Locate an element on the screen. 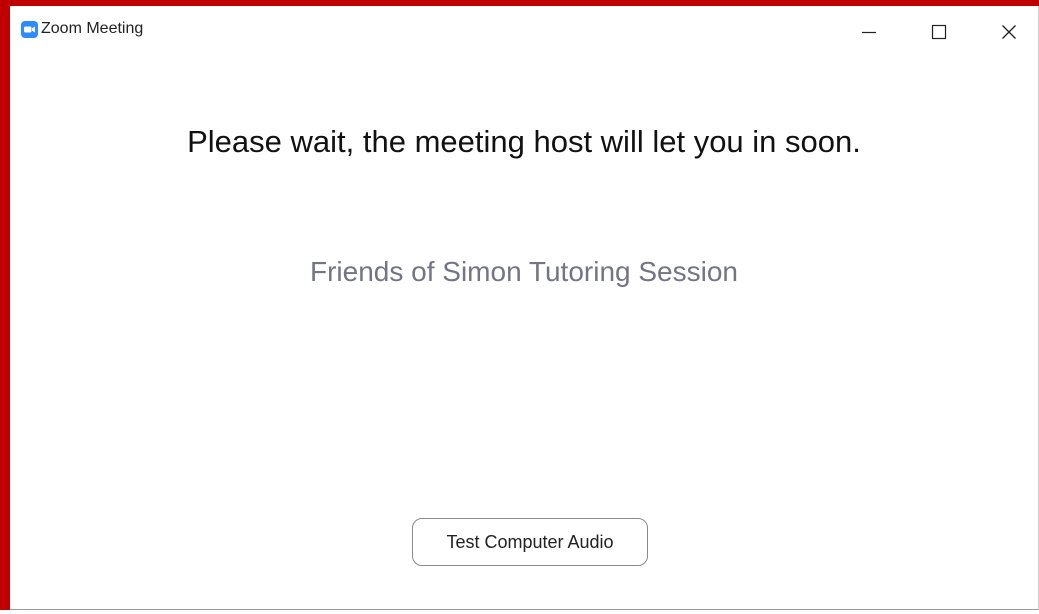 This screenshot has width=1039, height=614. maximize-button is located at coordinates (939, 32).